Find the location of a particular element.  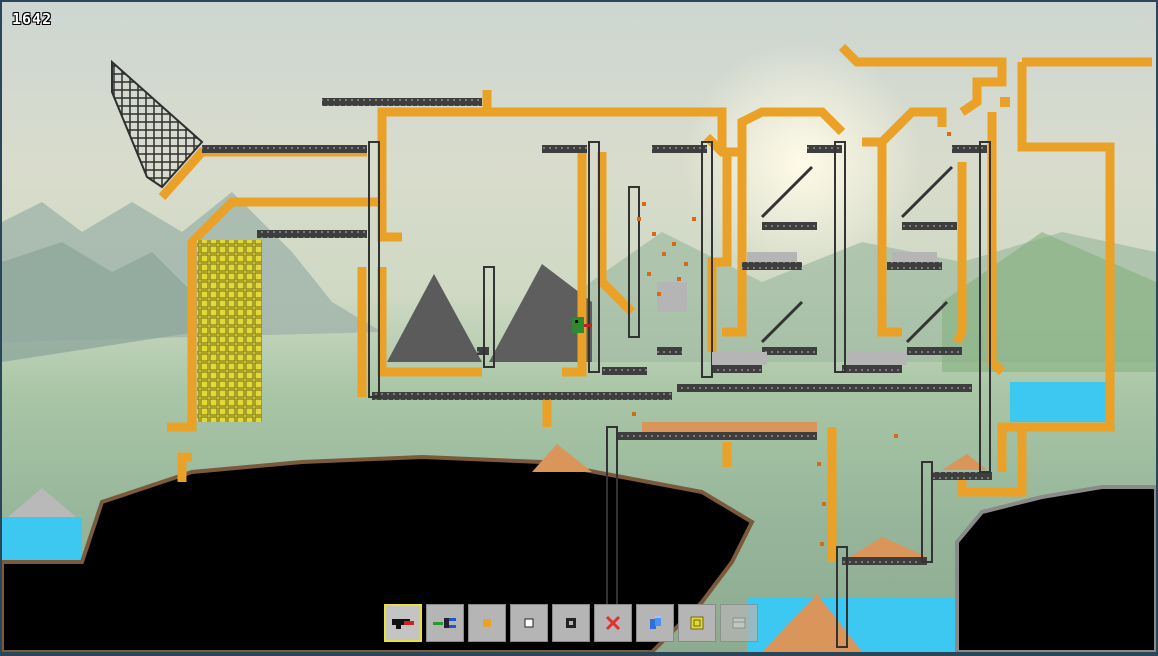

gun-tool is located at coordinates (403, 623).